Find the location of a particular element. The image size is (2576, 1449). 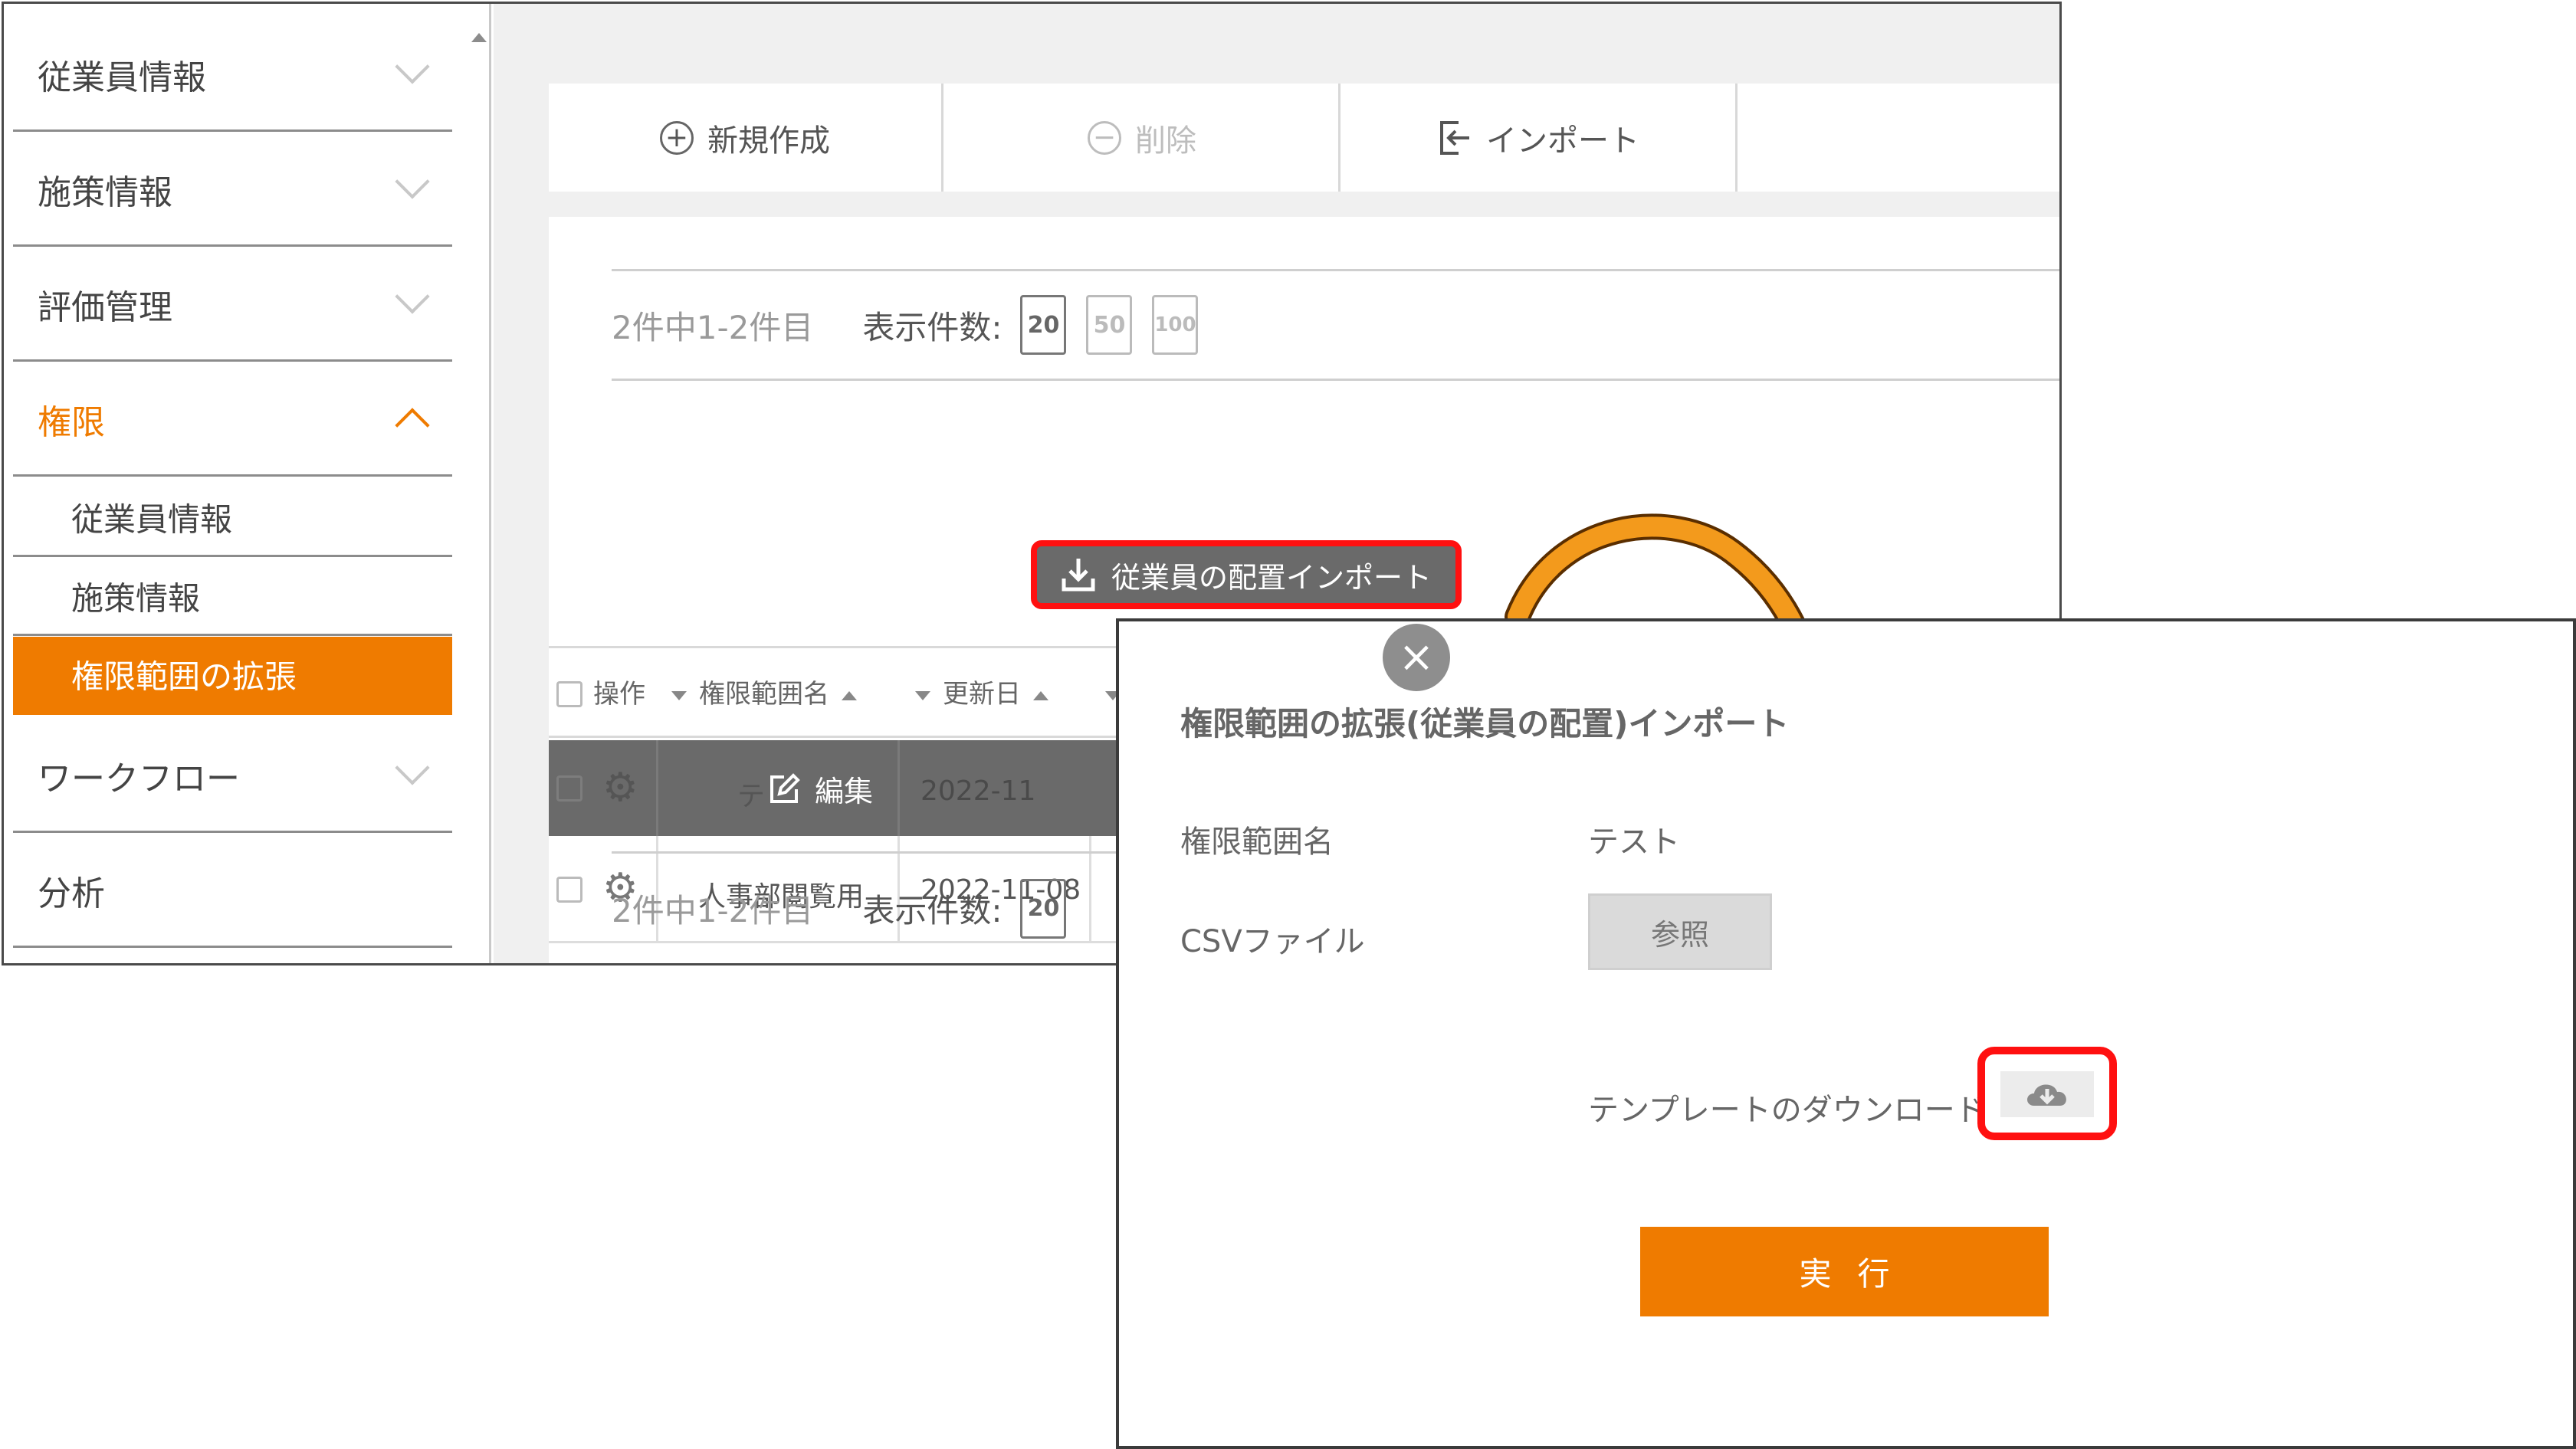

select-all-checkbox is located at coordinates (569, 694).